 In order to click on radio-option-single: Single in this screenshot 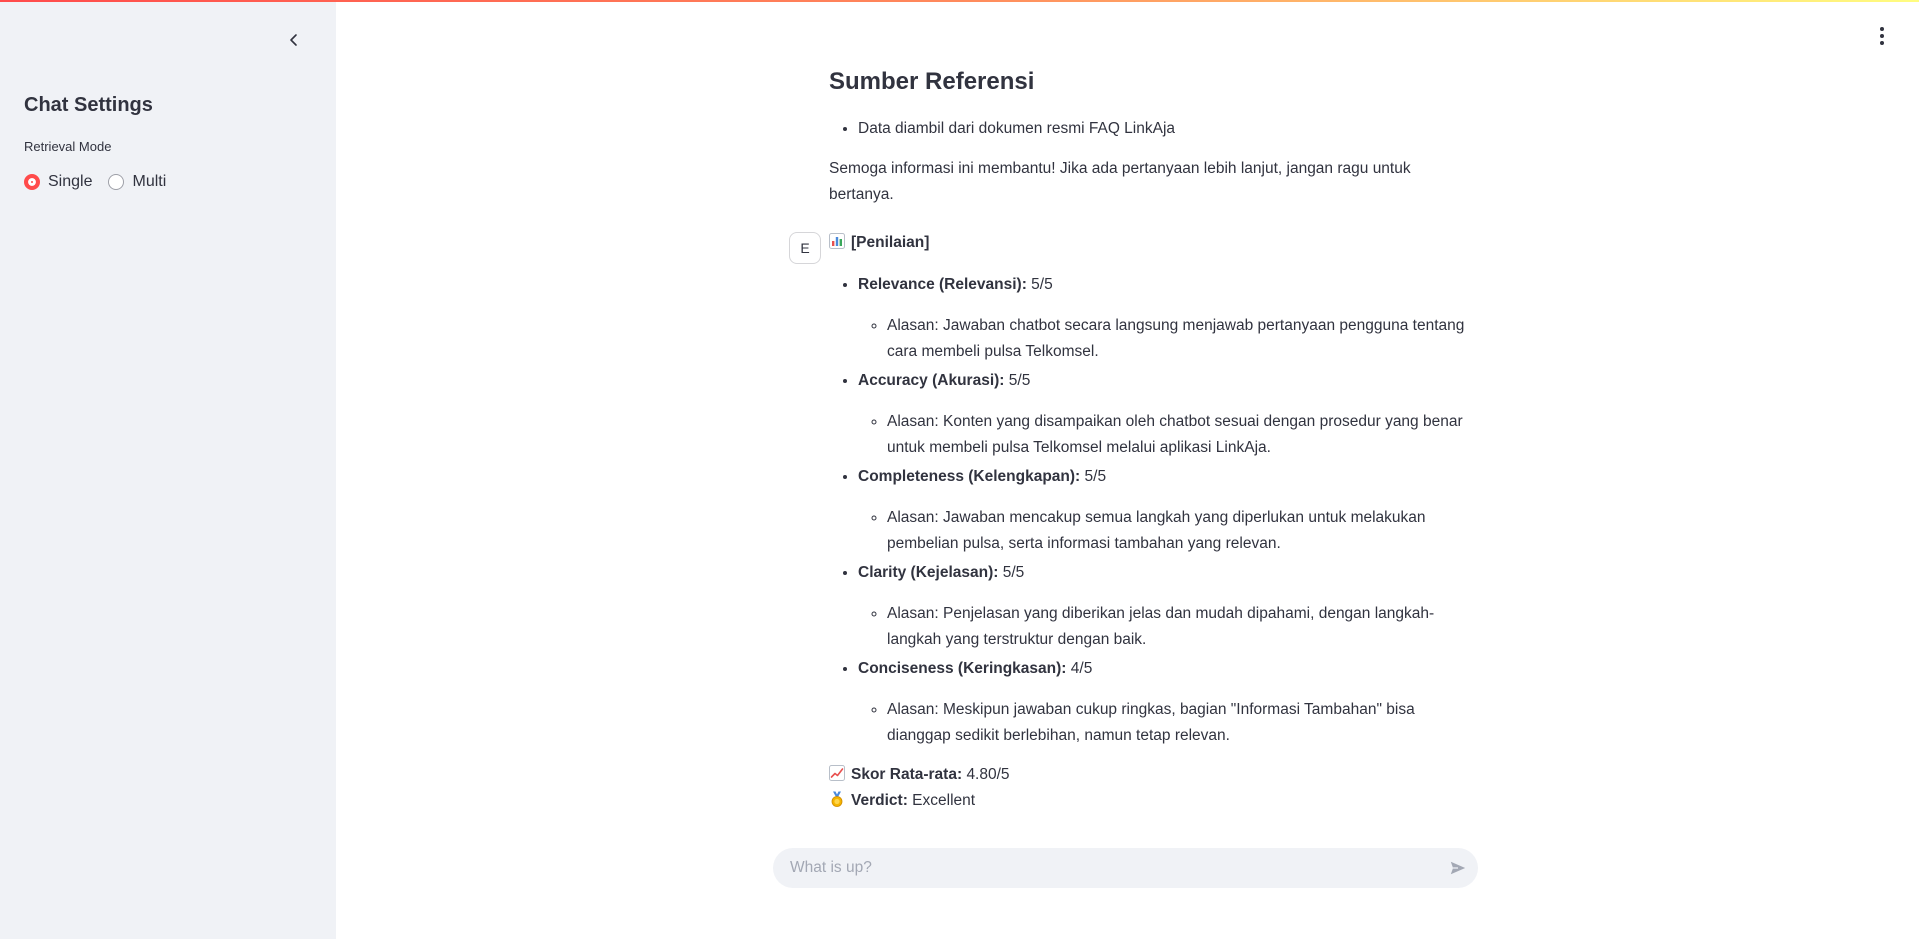, I will do `click(58, 182)`.